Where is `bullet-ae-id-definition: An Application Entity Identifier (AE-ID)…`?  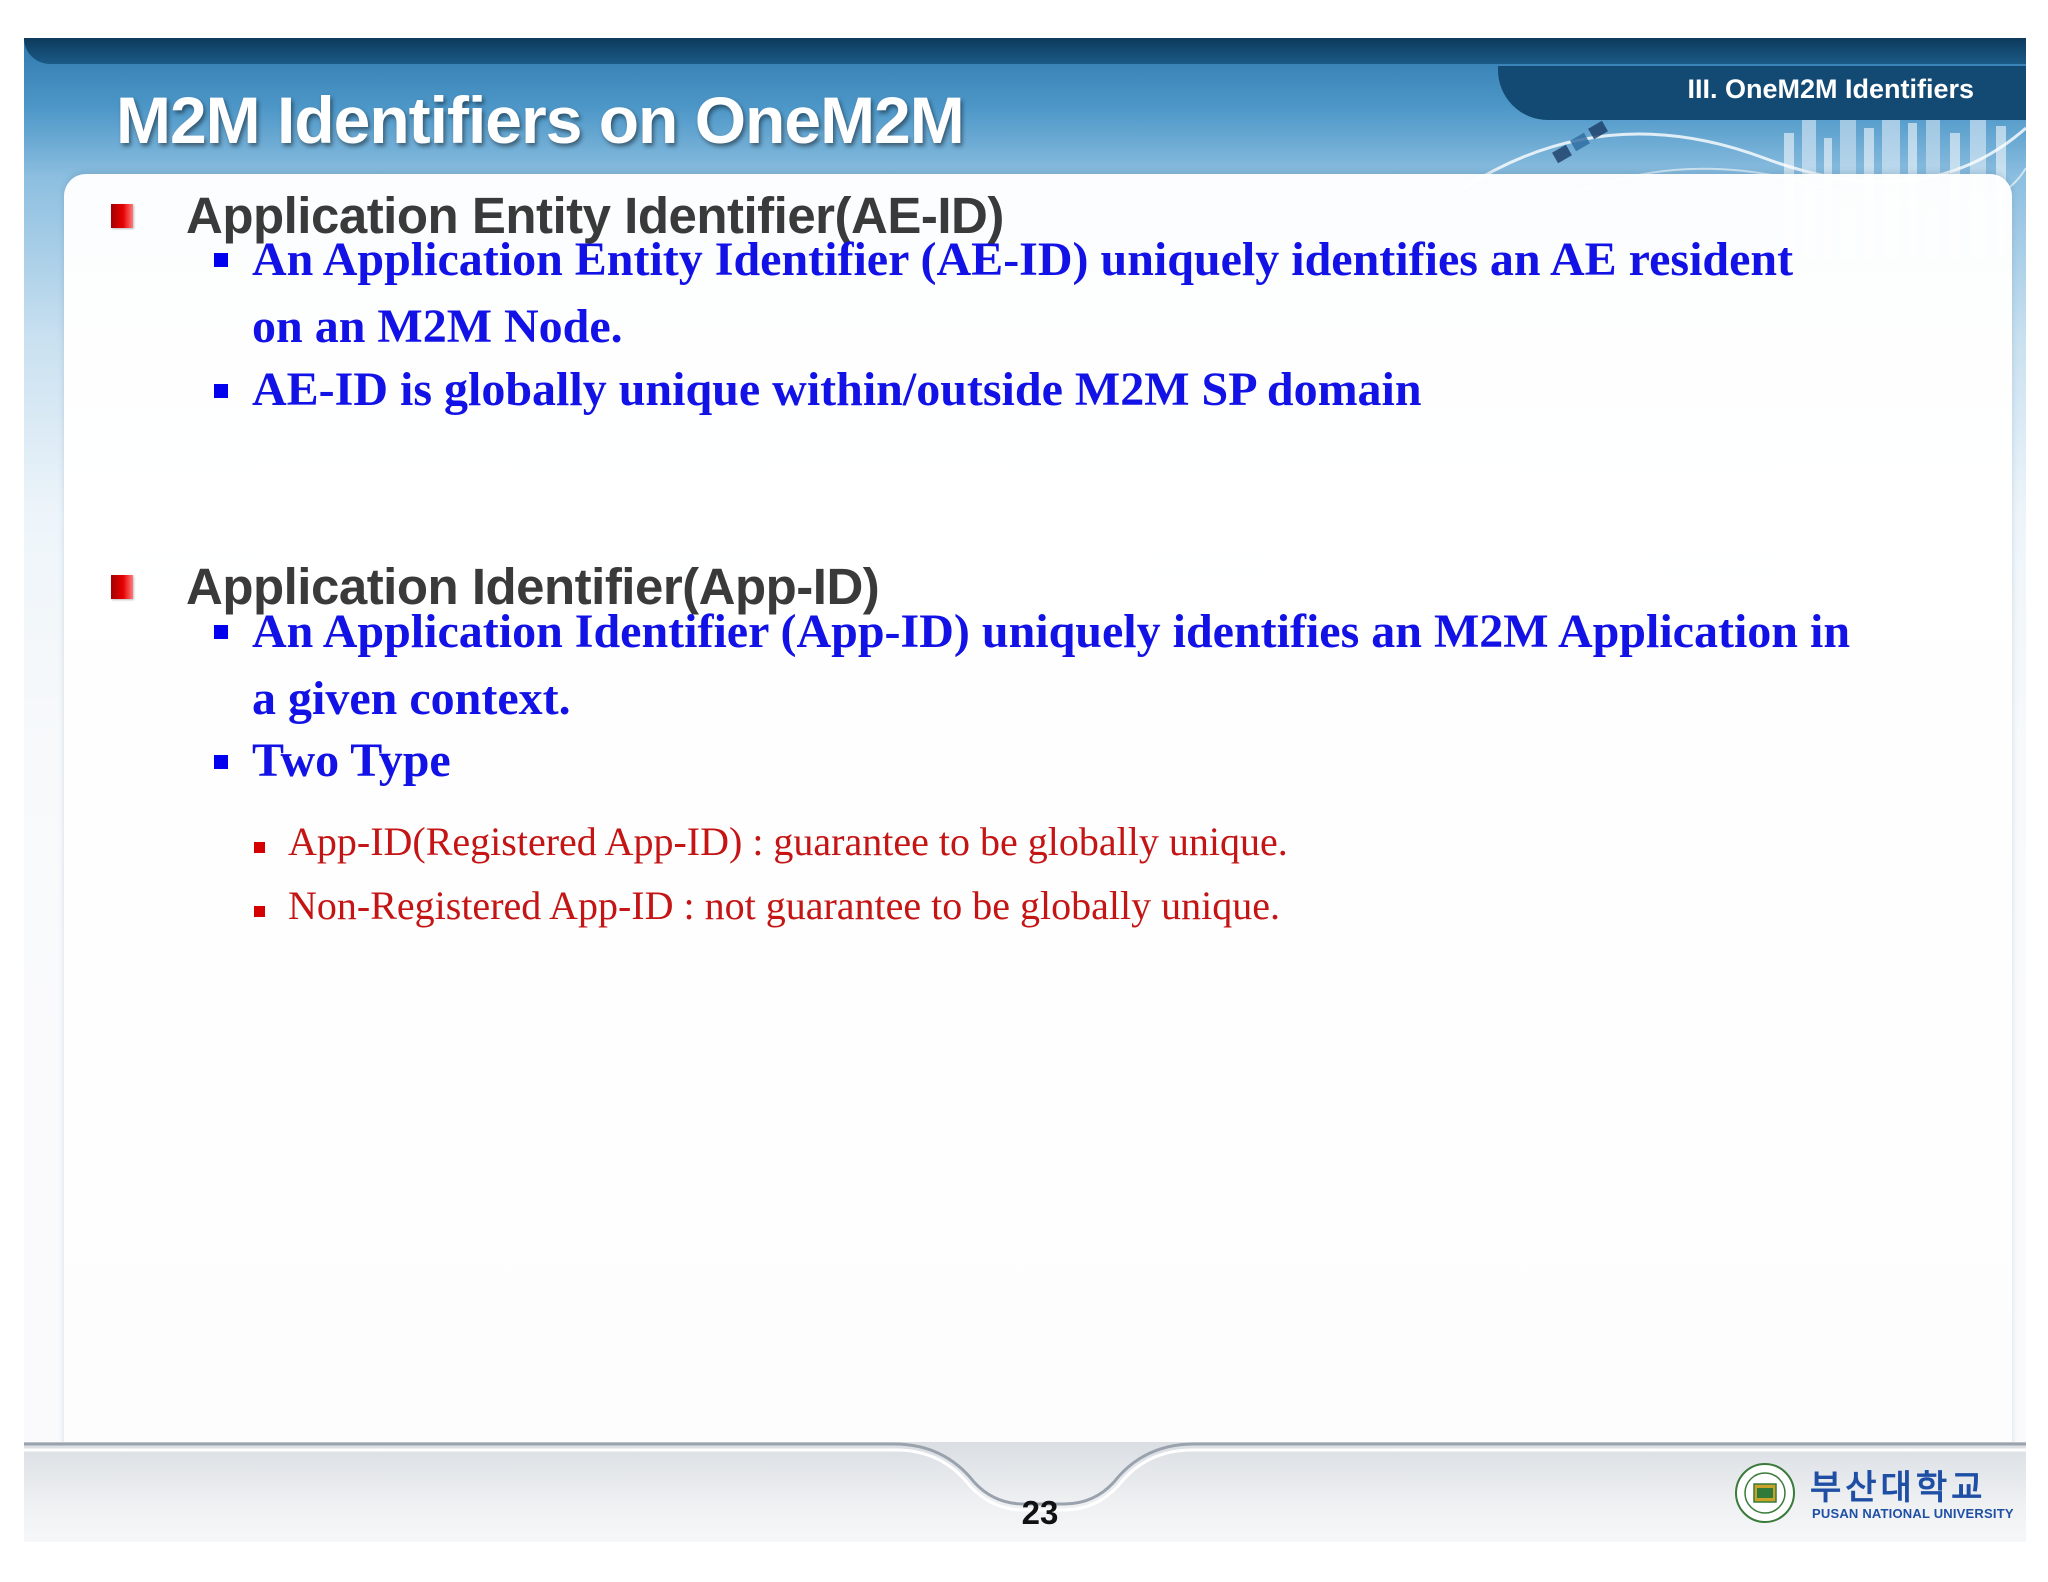 bullet-ae-id-definition: An Application Entity Identifier (AE-ID)… is located at coordinates (1023, 293).